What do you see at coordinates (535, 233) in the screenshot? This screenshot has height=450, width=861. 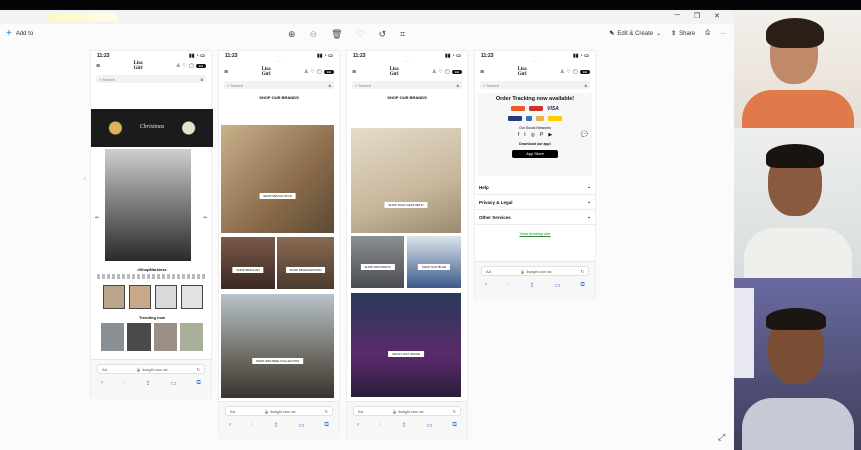 I see `view-desktop-link: View desktop site` at bounding box center [535, 233].